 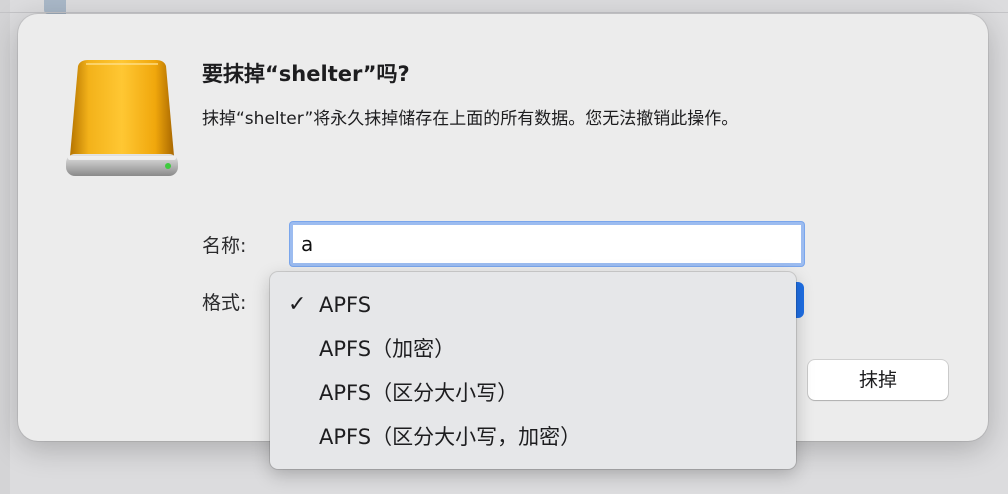 I want to click on dialog-title: 要抹掉“shelter”吗?, so click(x=306, y=74).